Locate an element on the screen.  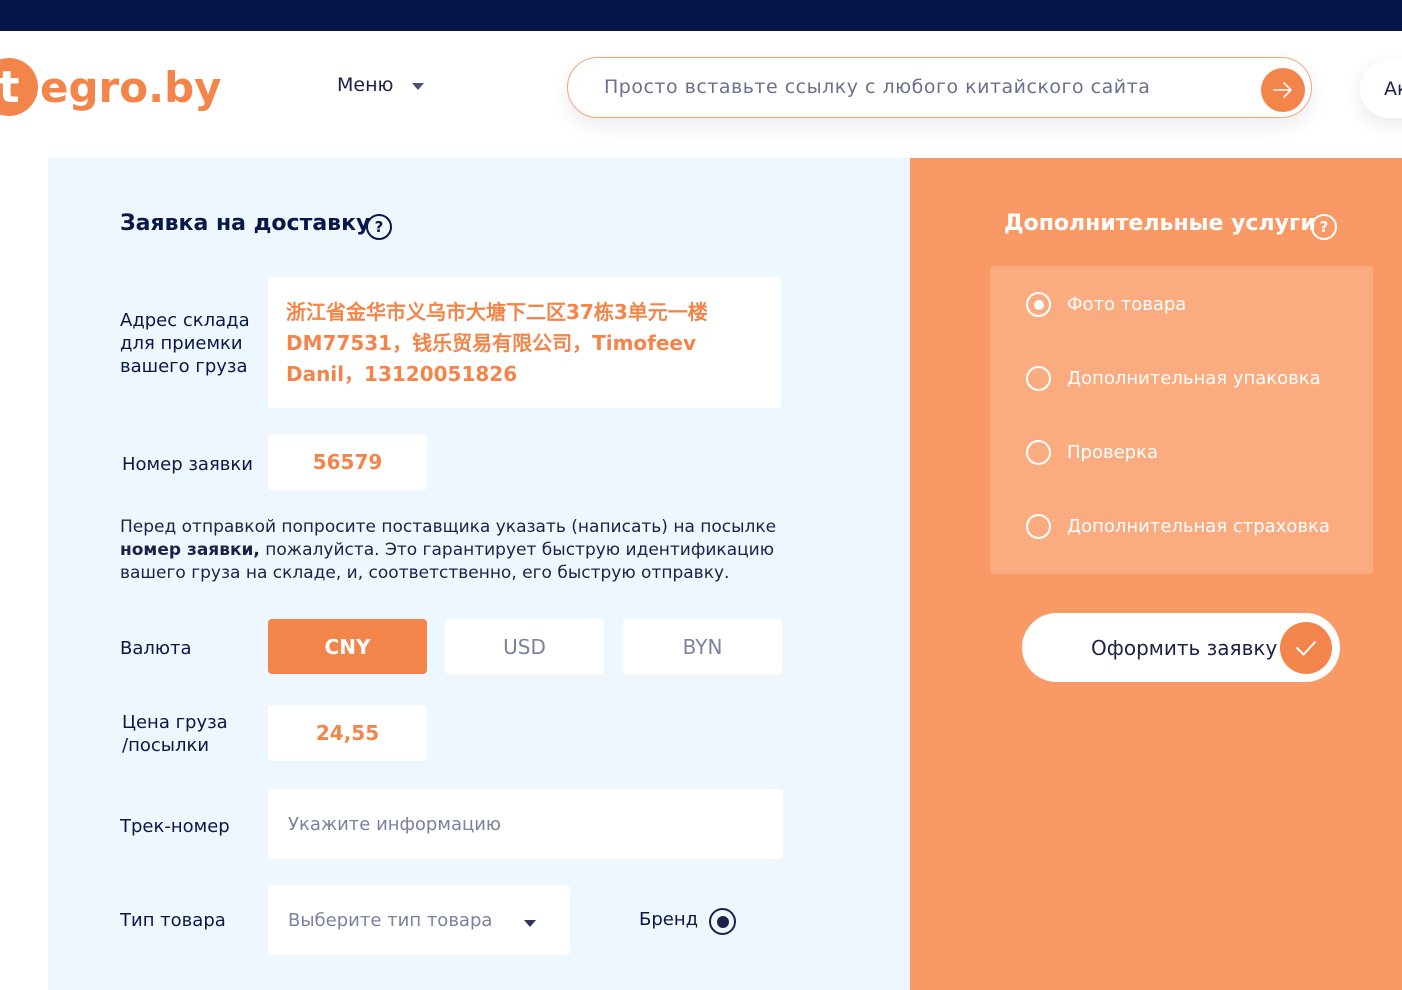
track-input is located at coordinates (525, 824).